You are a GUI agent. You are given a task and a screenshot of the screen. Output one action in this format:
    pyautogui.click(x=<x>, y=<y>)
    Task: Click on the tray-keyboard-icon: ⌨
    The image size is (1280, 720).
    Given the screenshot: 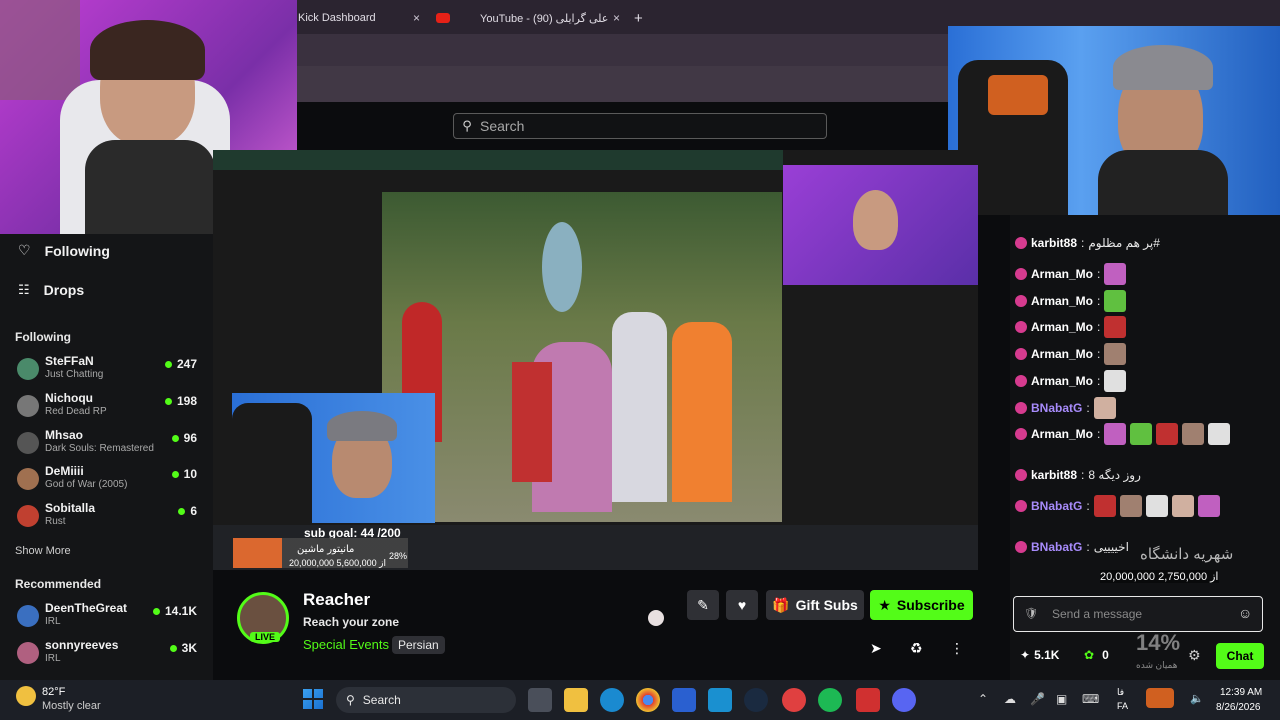 What is the action you would take?
    pyautogui.click(x=1090, y=699)
    